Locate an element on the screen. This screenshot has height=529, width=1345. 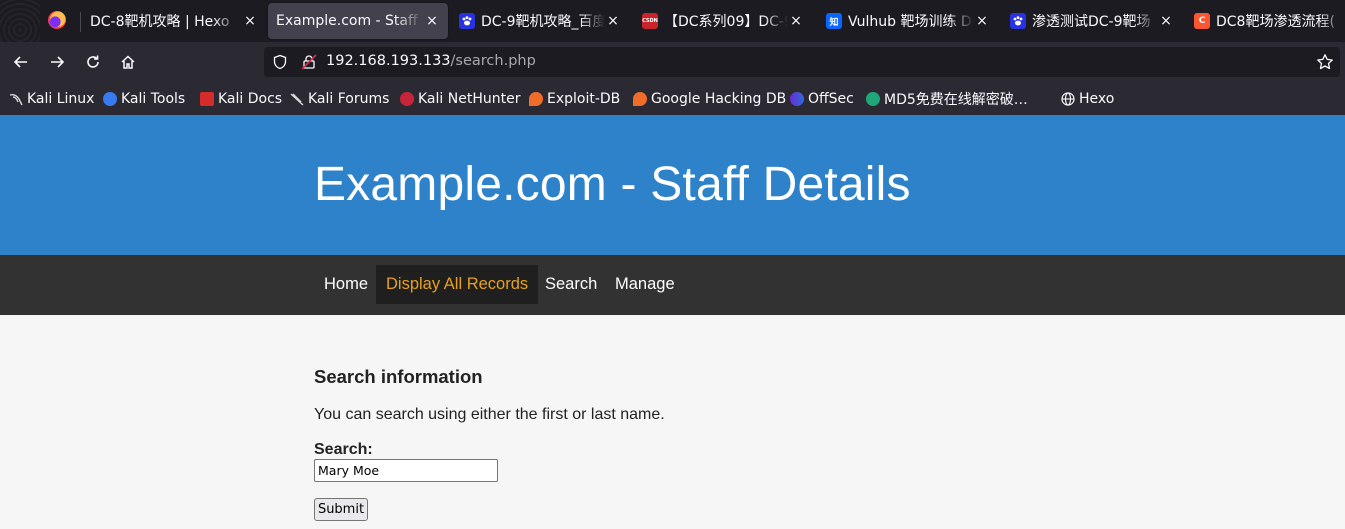
kali-docs-icon is located at coordinates (207, 99).